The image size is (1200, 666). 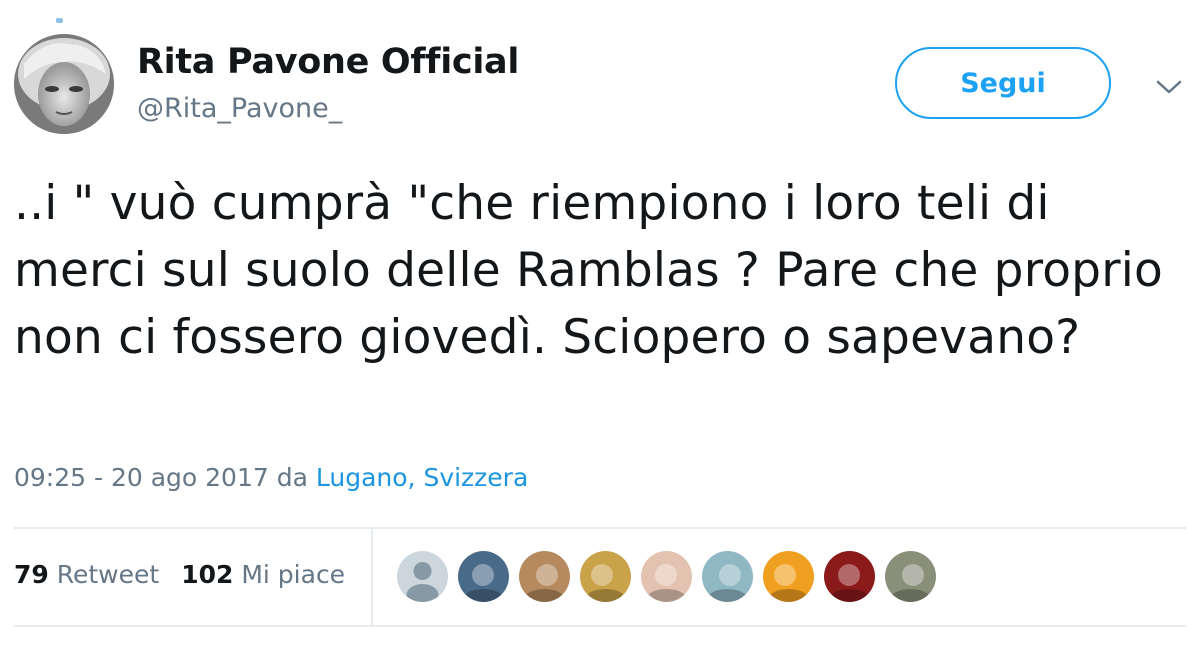 I want to click on retweet-count: 79, so click(x=31, y=574).